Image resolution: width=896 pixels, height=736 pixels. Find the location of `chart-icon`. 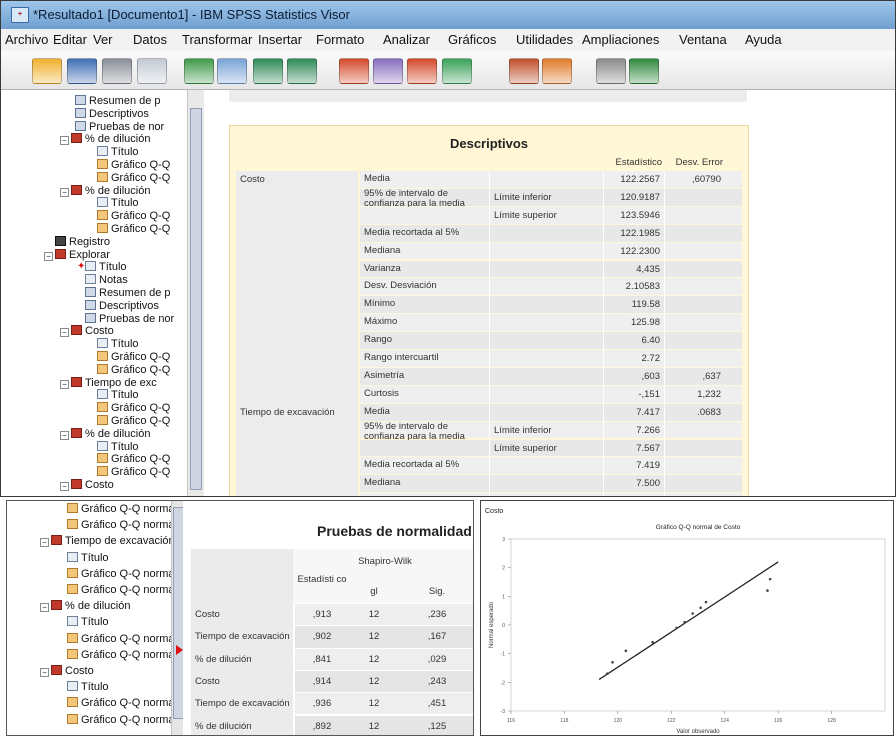

chart-icon is located at coordinates (102, 164).